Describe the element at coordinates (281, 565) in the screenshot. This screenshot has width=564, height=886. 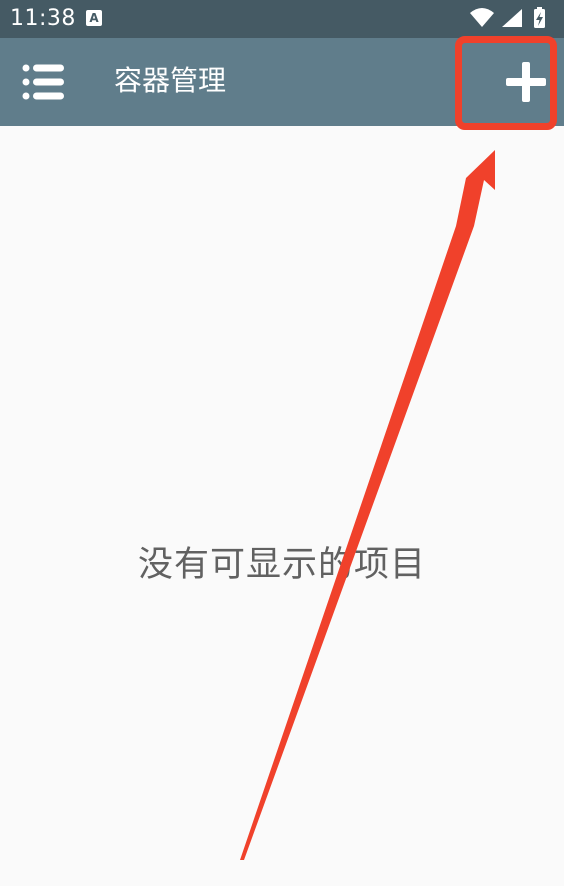
I see `empty-state-message: 没有可显示的项目` at that location.